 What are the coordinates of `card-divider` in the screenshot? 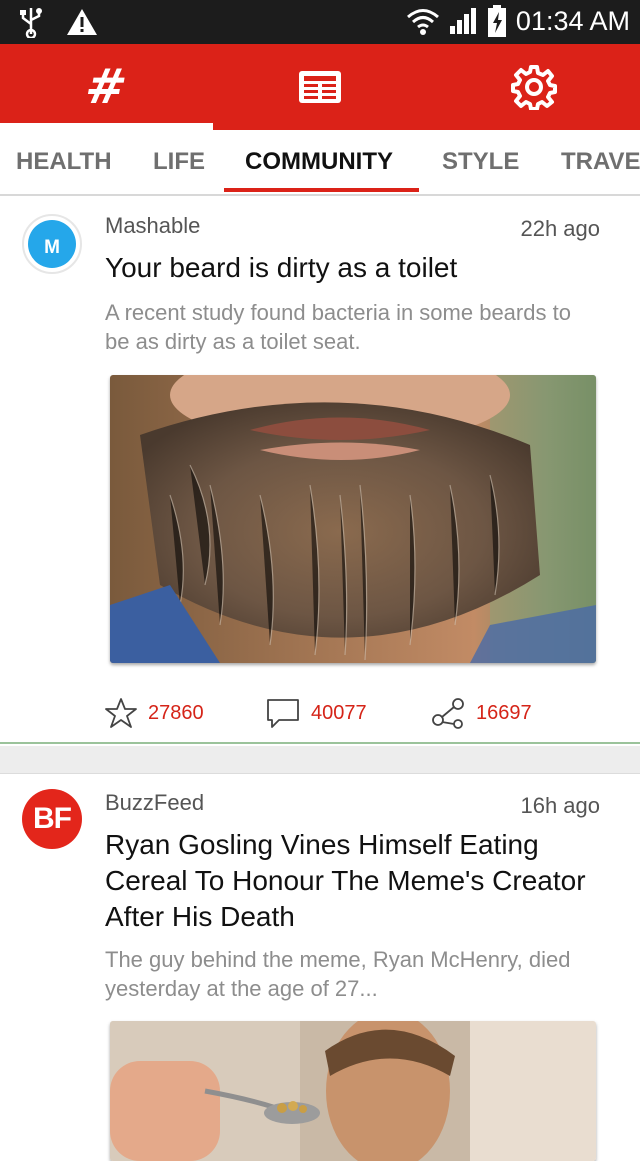 It's located at (320, 760).